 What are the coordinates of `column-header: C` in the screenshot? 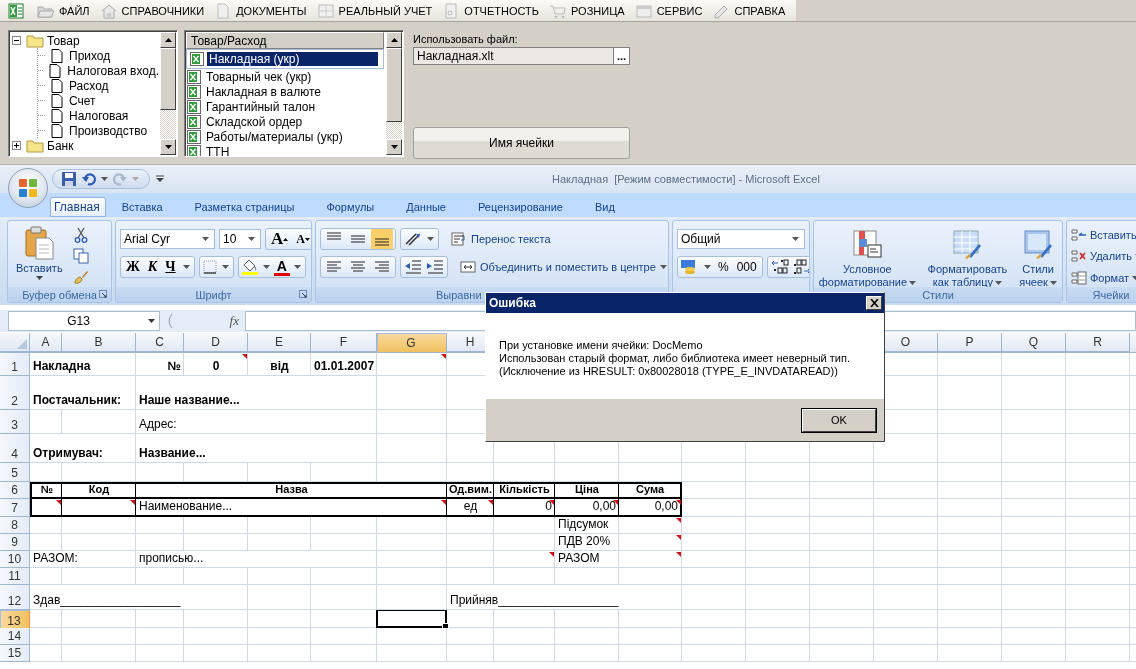 It's located at (160, 342).